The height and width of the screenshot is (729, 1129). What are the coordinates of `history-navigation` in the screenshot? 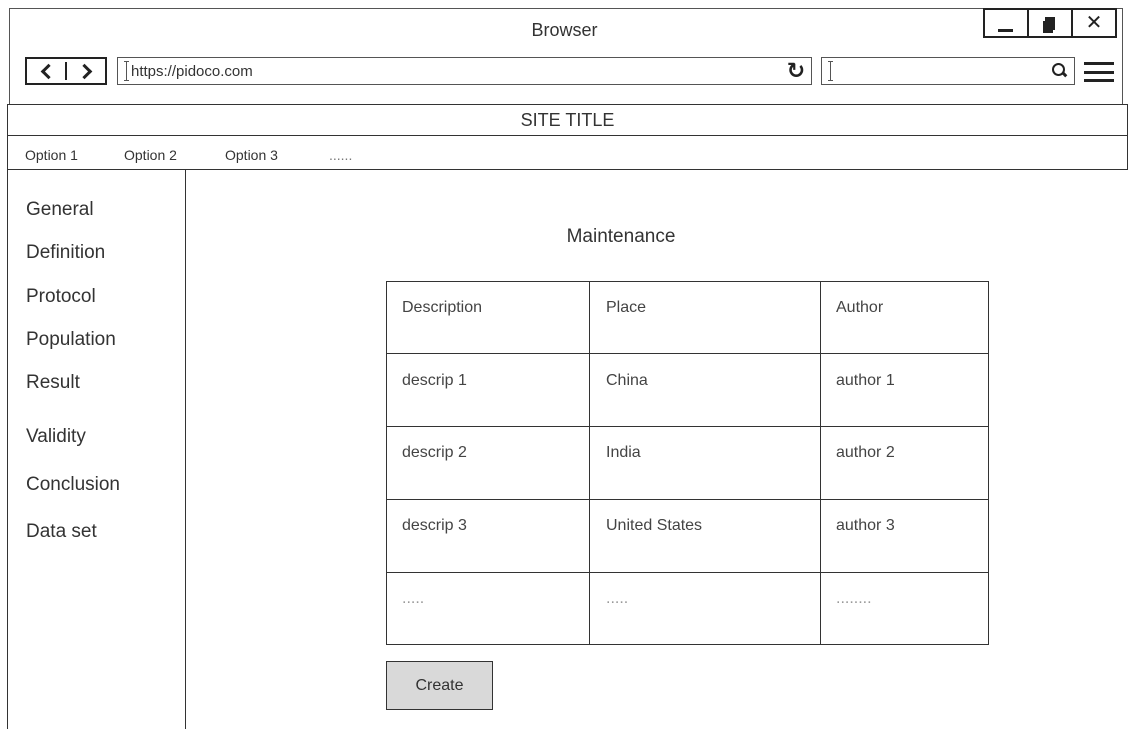 It's located at (66, 71).